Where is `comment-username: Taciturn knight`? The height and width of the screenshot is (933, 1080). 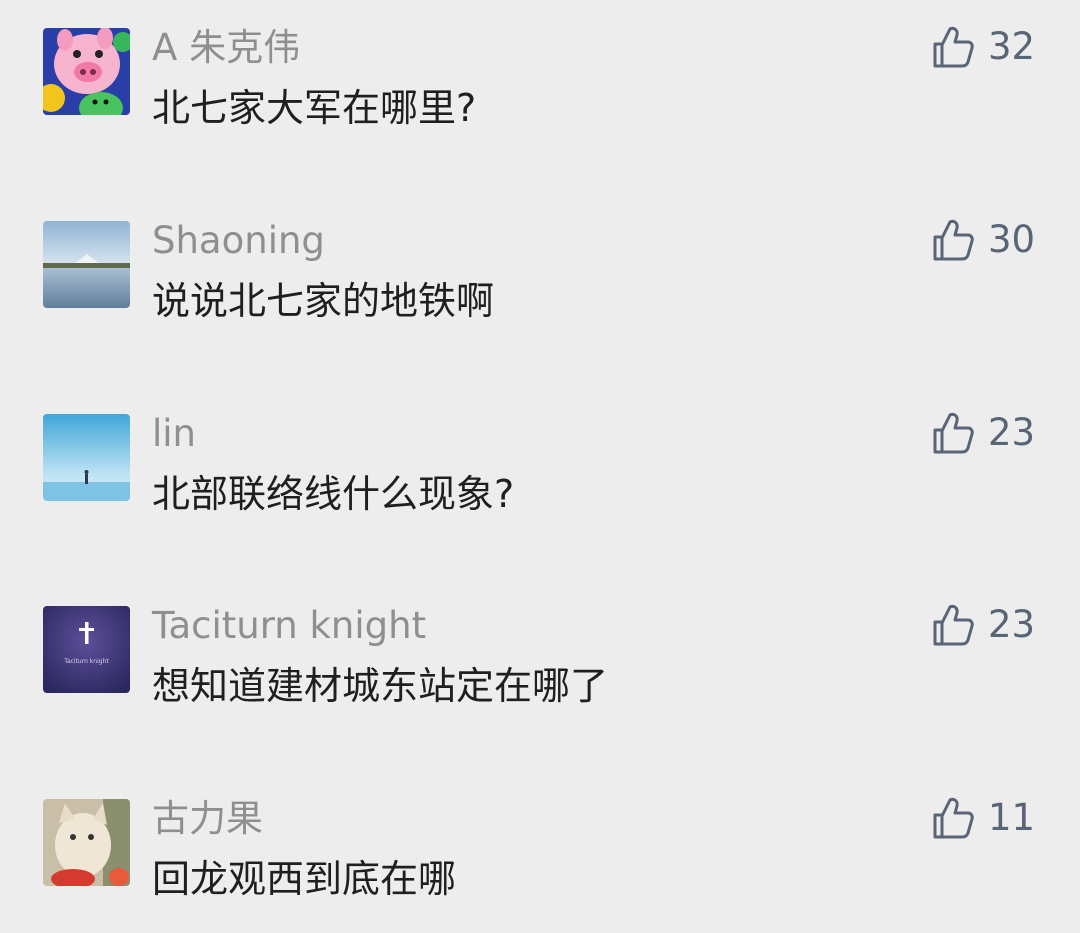 comment-username: Taciturn knight is located at coordinates (289, 626).